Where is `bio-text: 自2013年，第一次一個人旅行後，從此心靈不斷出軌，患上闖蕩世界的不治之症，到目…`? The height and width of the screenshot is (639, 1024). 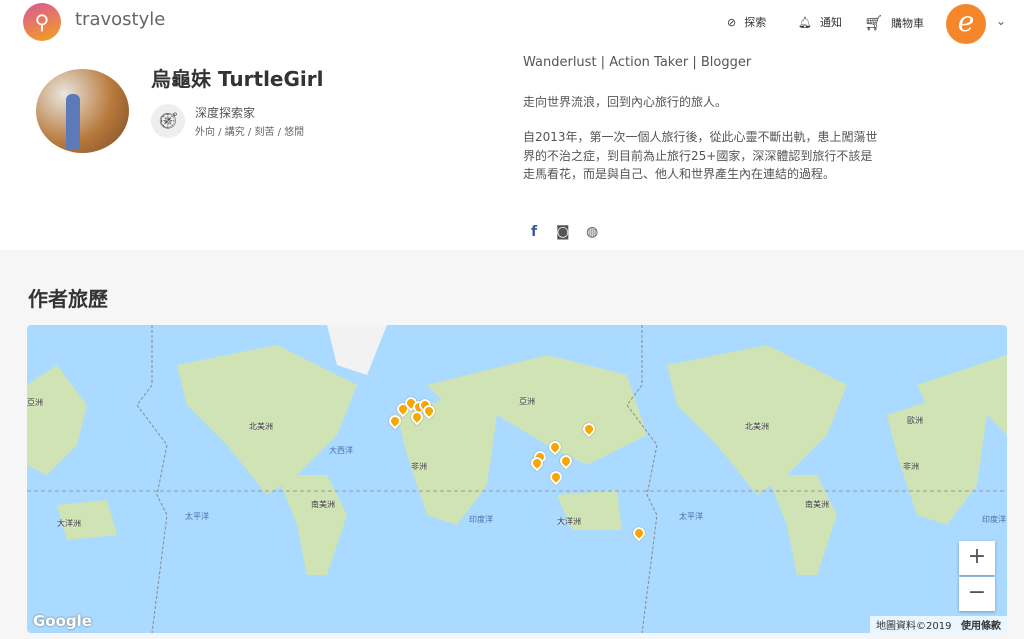
bio-text: 自2013年，第一次一個人旅行後，從此心靈不斷出軌，患上闖蕩世界的不治之症，到目… is located at coordinates (700, 155).